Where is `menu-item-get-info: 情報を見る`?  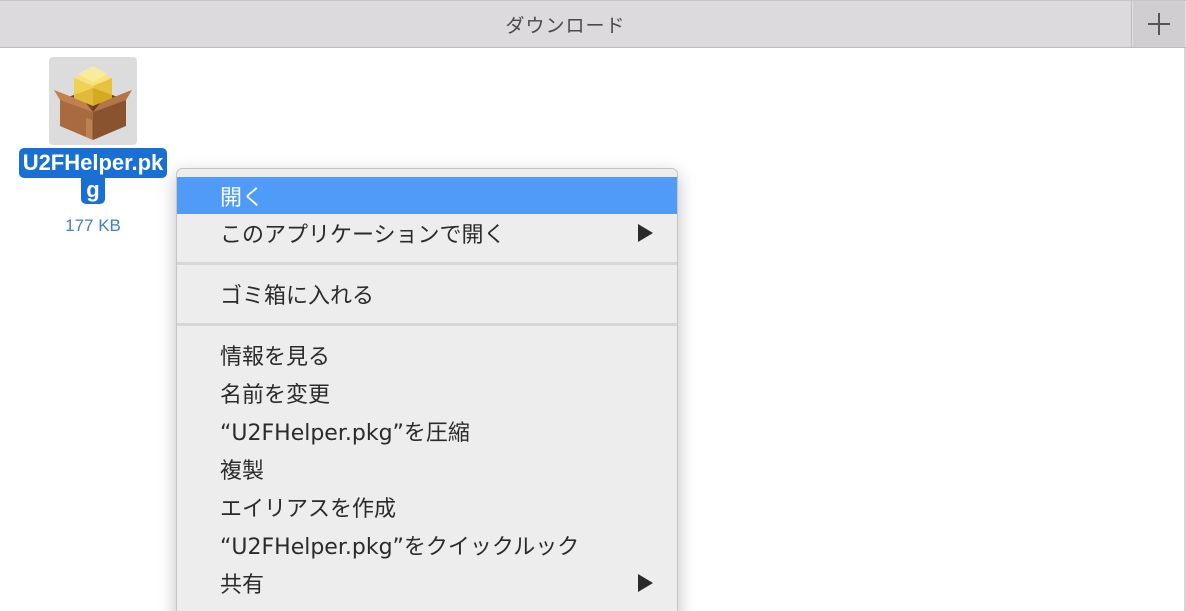
menu-item-get-info: 情報を見る is located at coordinates (427, 355).